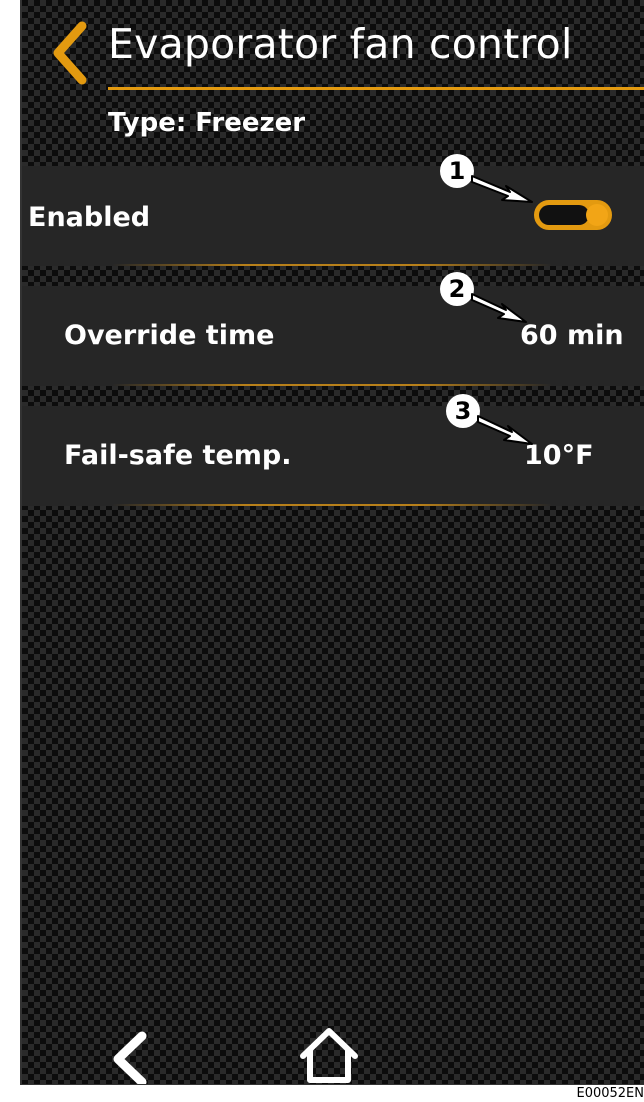  I want to click on nav-back-icon, so click(130, 1057).